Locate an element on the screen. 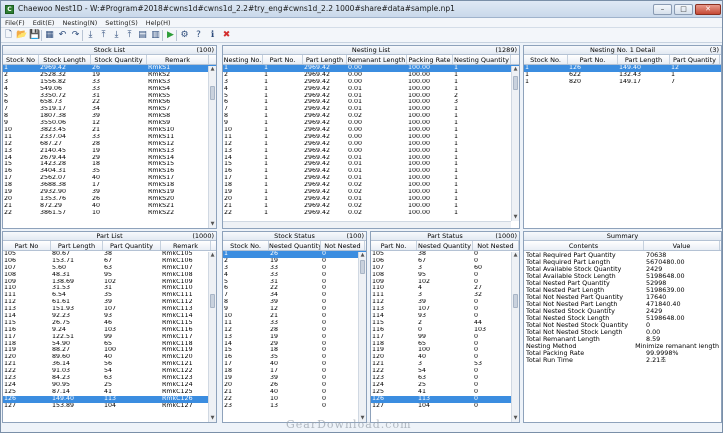 The image size is (723, 433). table-row: 15 1 2969.42 0.01 100.00 1 is located at coordinates (371, 164).